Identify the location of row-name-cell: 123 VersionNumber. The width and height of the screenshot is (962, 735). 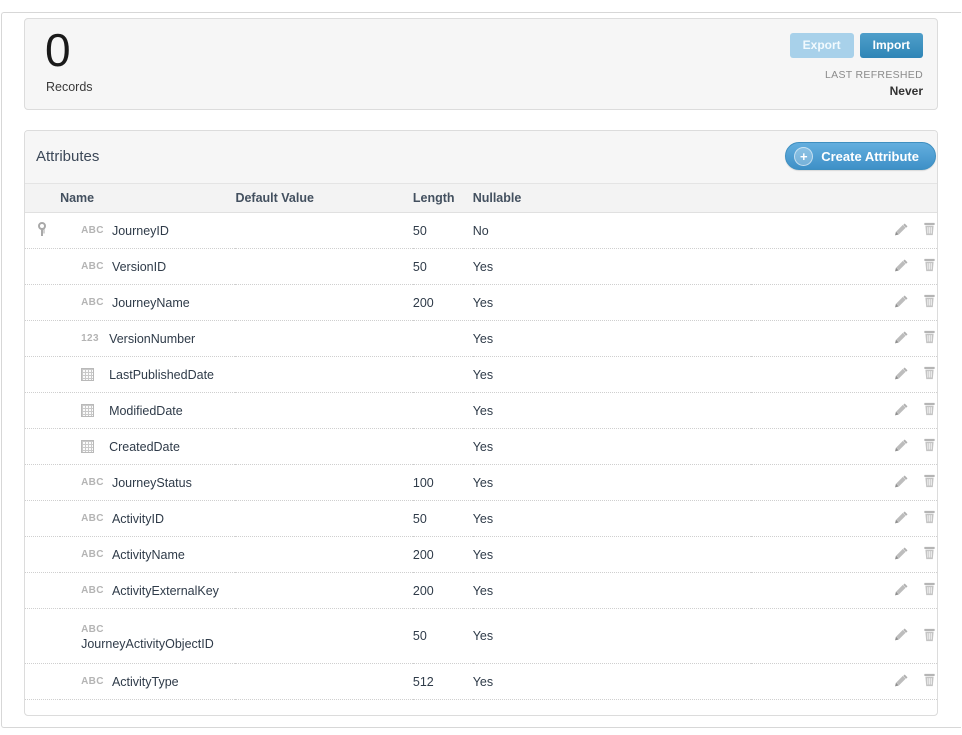
(148, 338).